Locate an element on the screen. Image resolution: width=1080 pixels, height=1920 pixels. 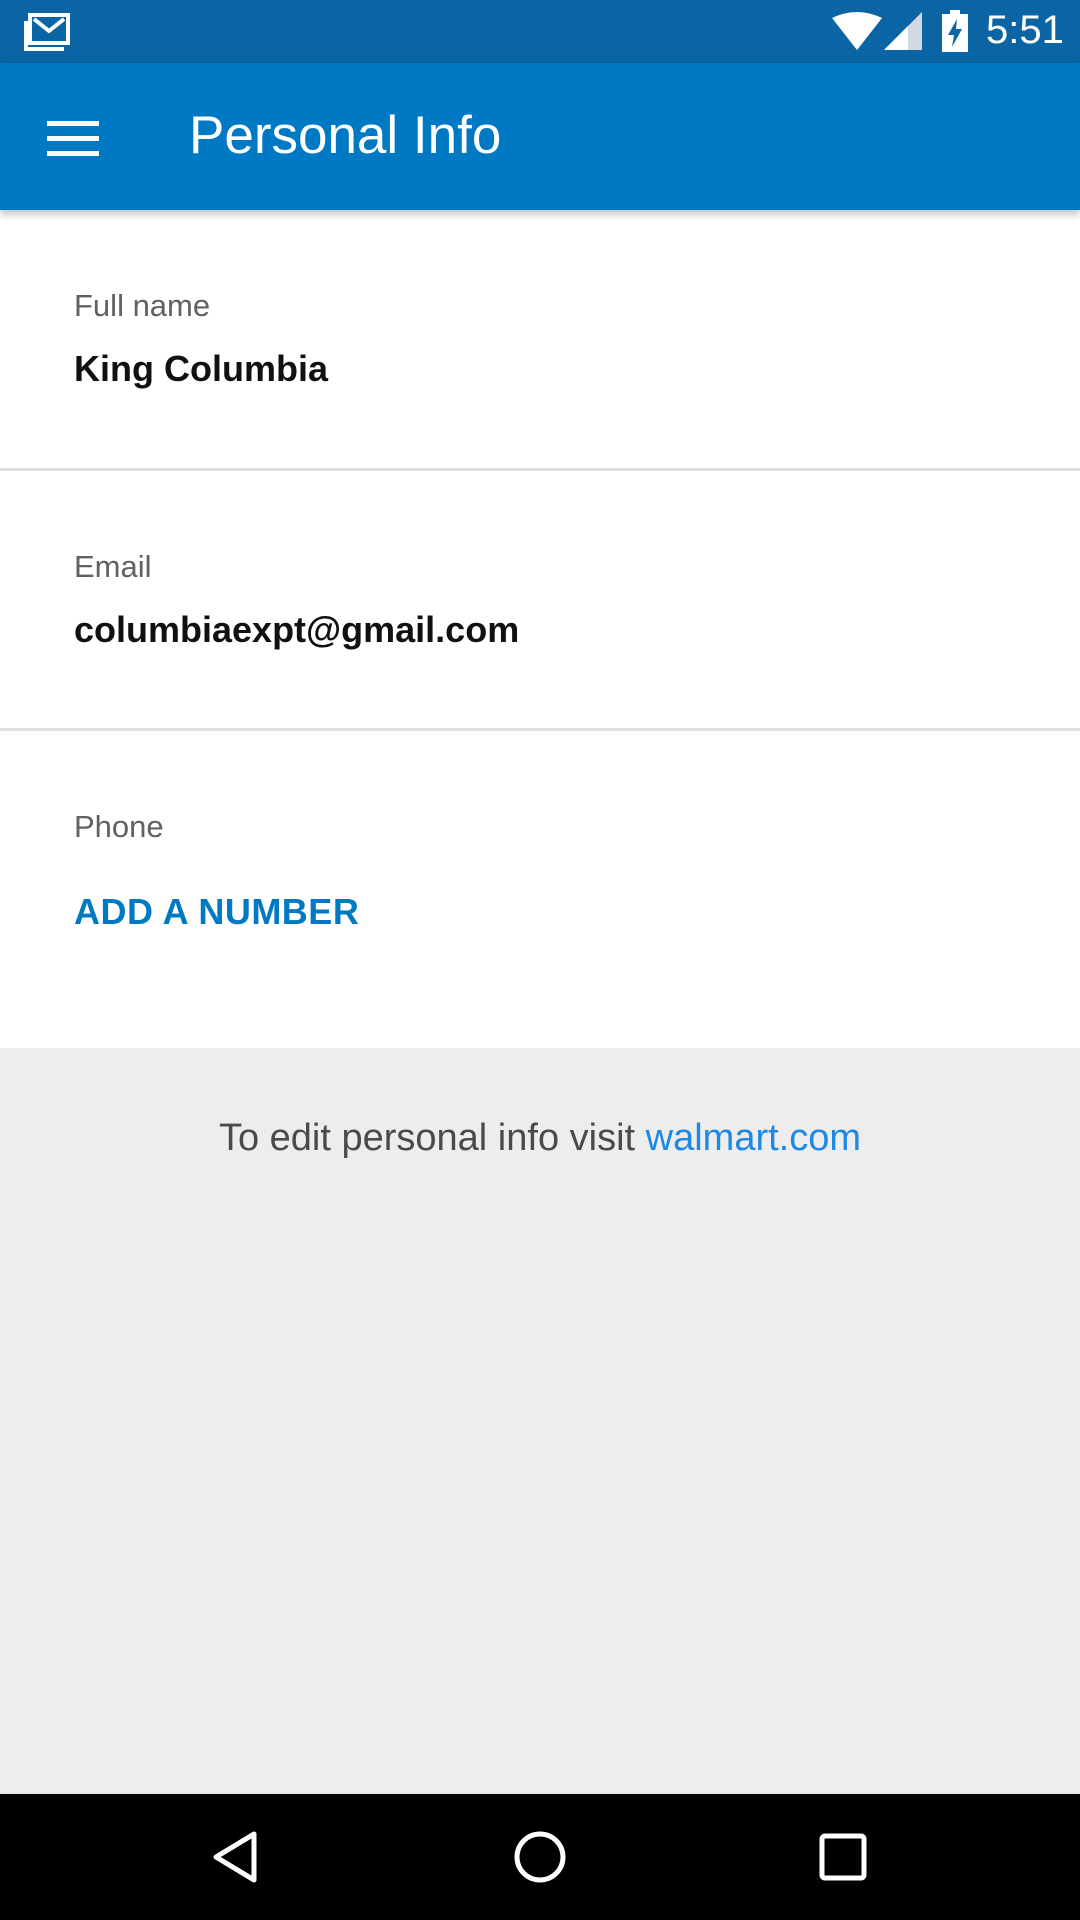
signal-icon is located at coordinates (903, 31).